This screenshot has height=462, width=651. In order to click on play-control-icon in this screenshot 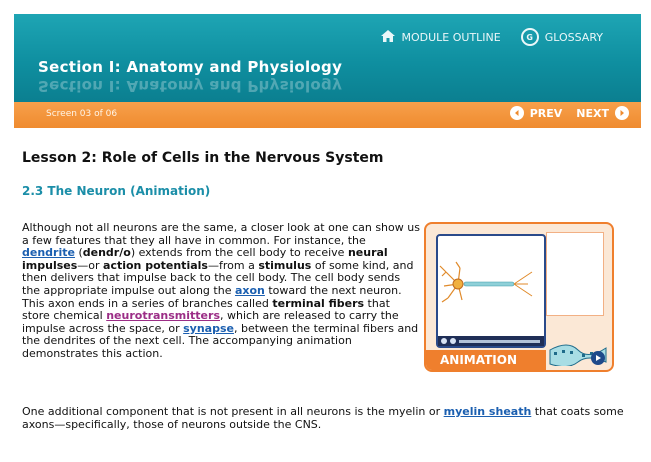, I will do `click(444, 341)`.